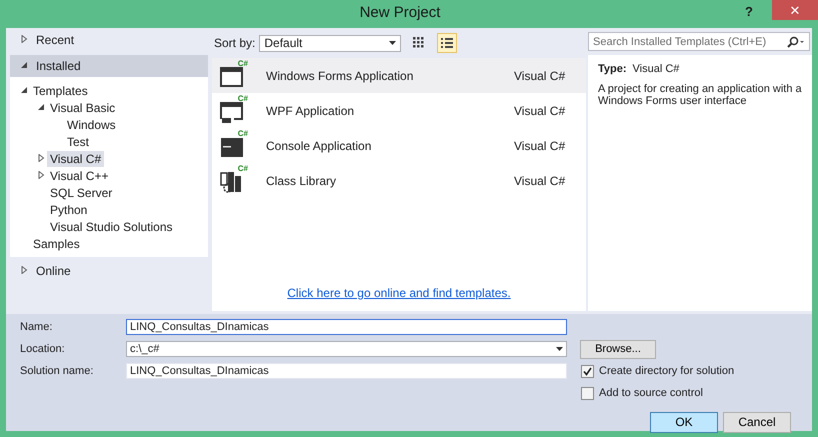  Describe the element at coordinates (111, 226) in the screenshot. I see `tree-item: Visual Studio Solutions` at that location.